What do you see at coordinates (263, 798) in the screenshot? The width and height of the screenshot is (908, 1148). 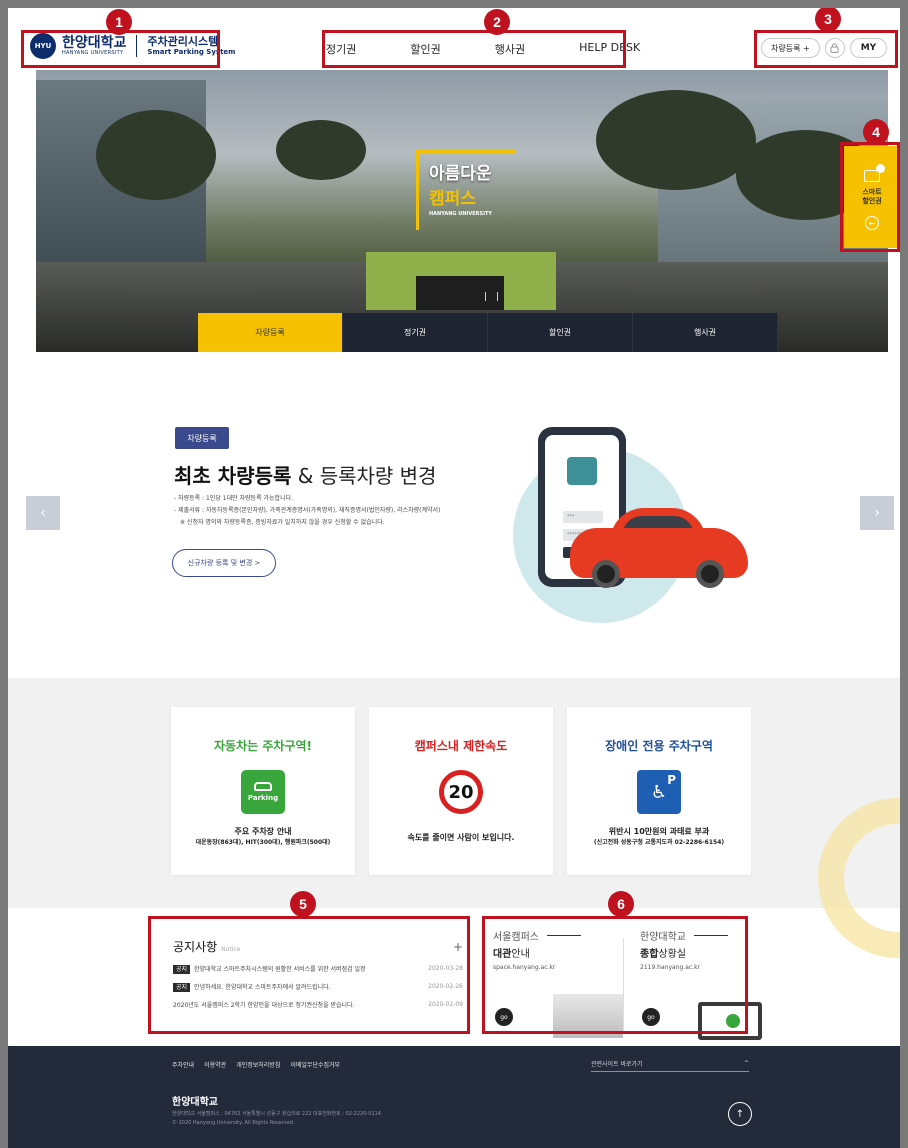 I see `parking-icon-label: Parking` at bounding box center [263, 798].